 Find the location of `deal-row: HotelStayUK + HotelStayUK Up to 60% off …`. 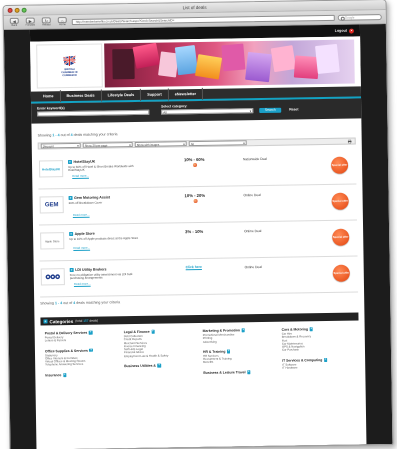

deal-row: HotelStayUK + HotelStayUK Up to 60% off … is located at coordinates (197, 169).